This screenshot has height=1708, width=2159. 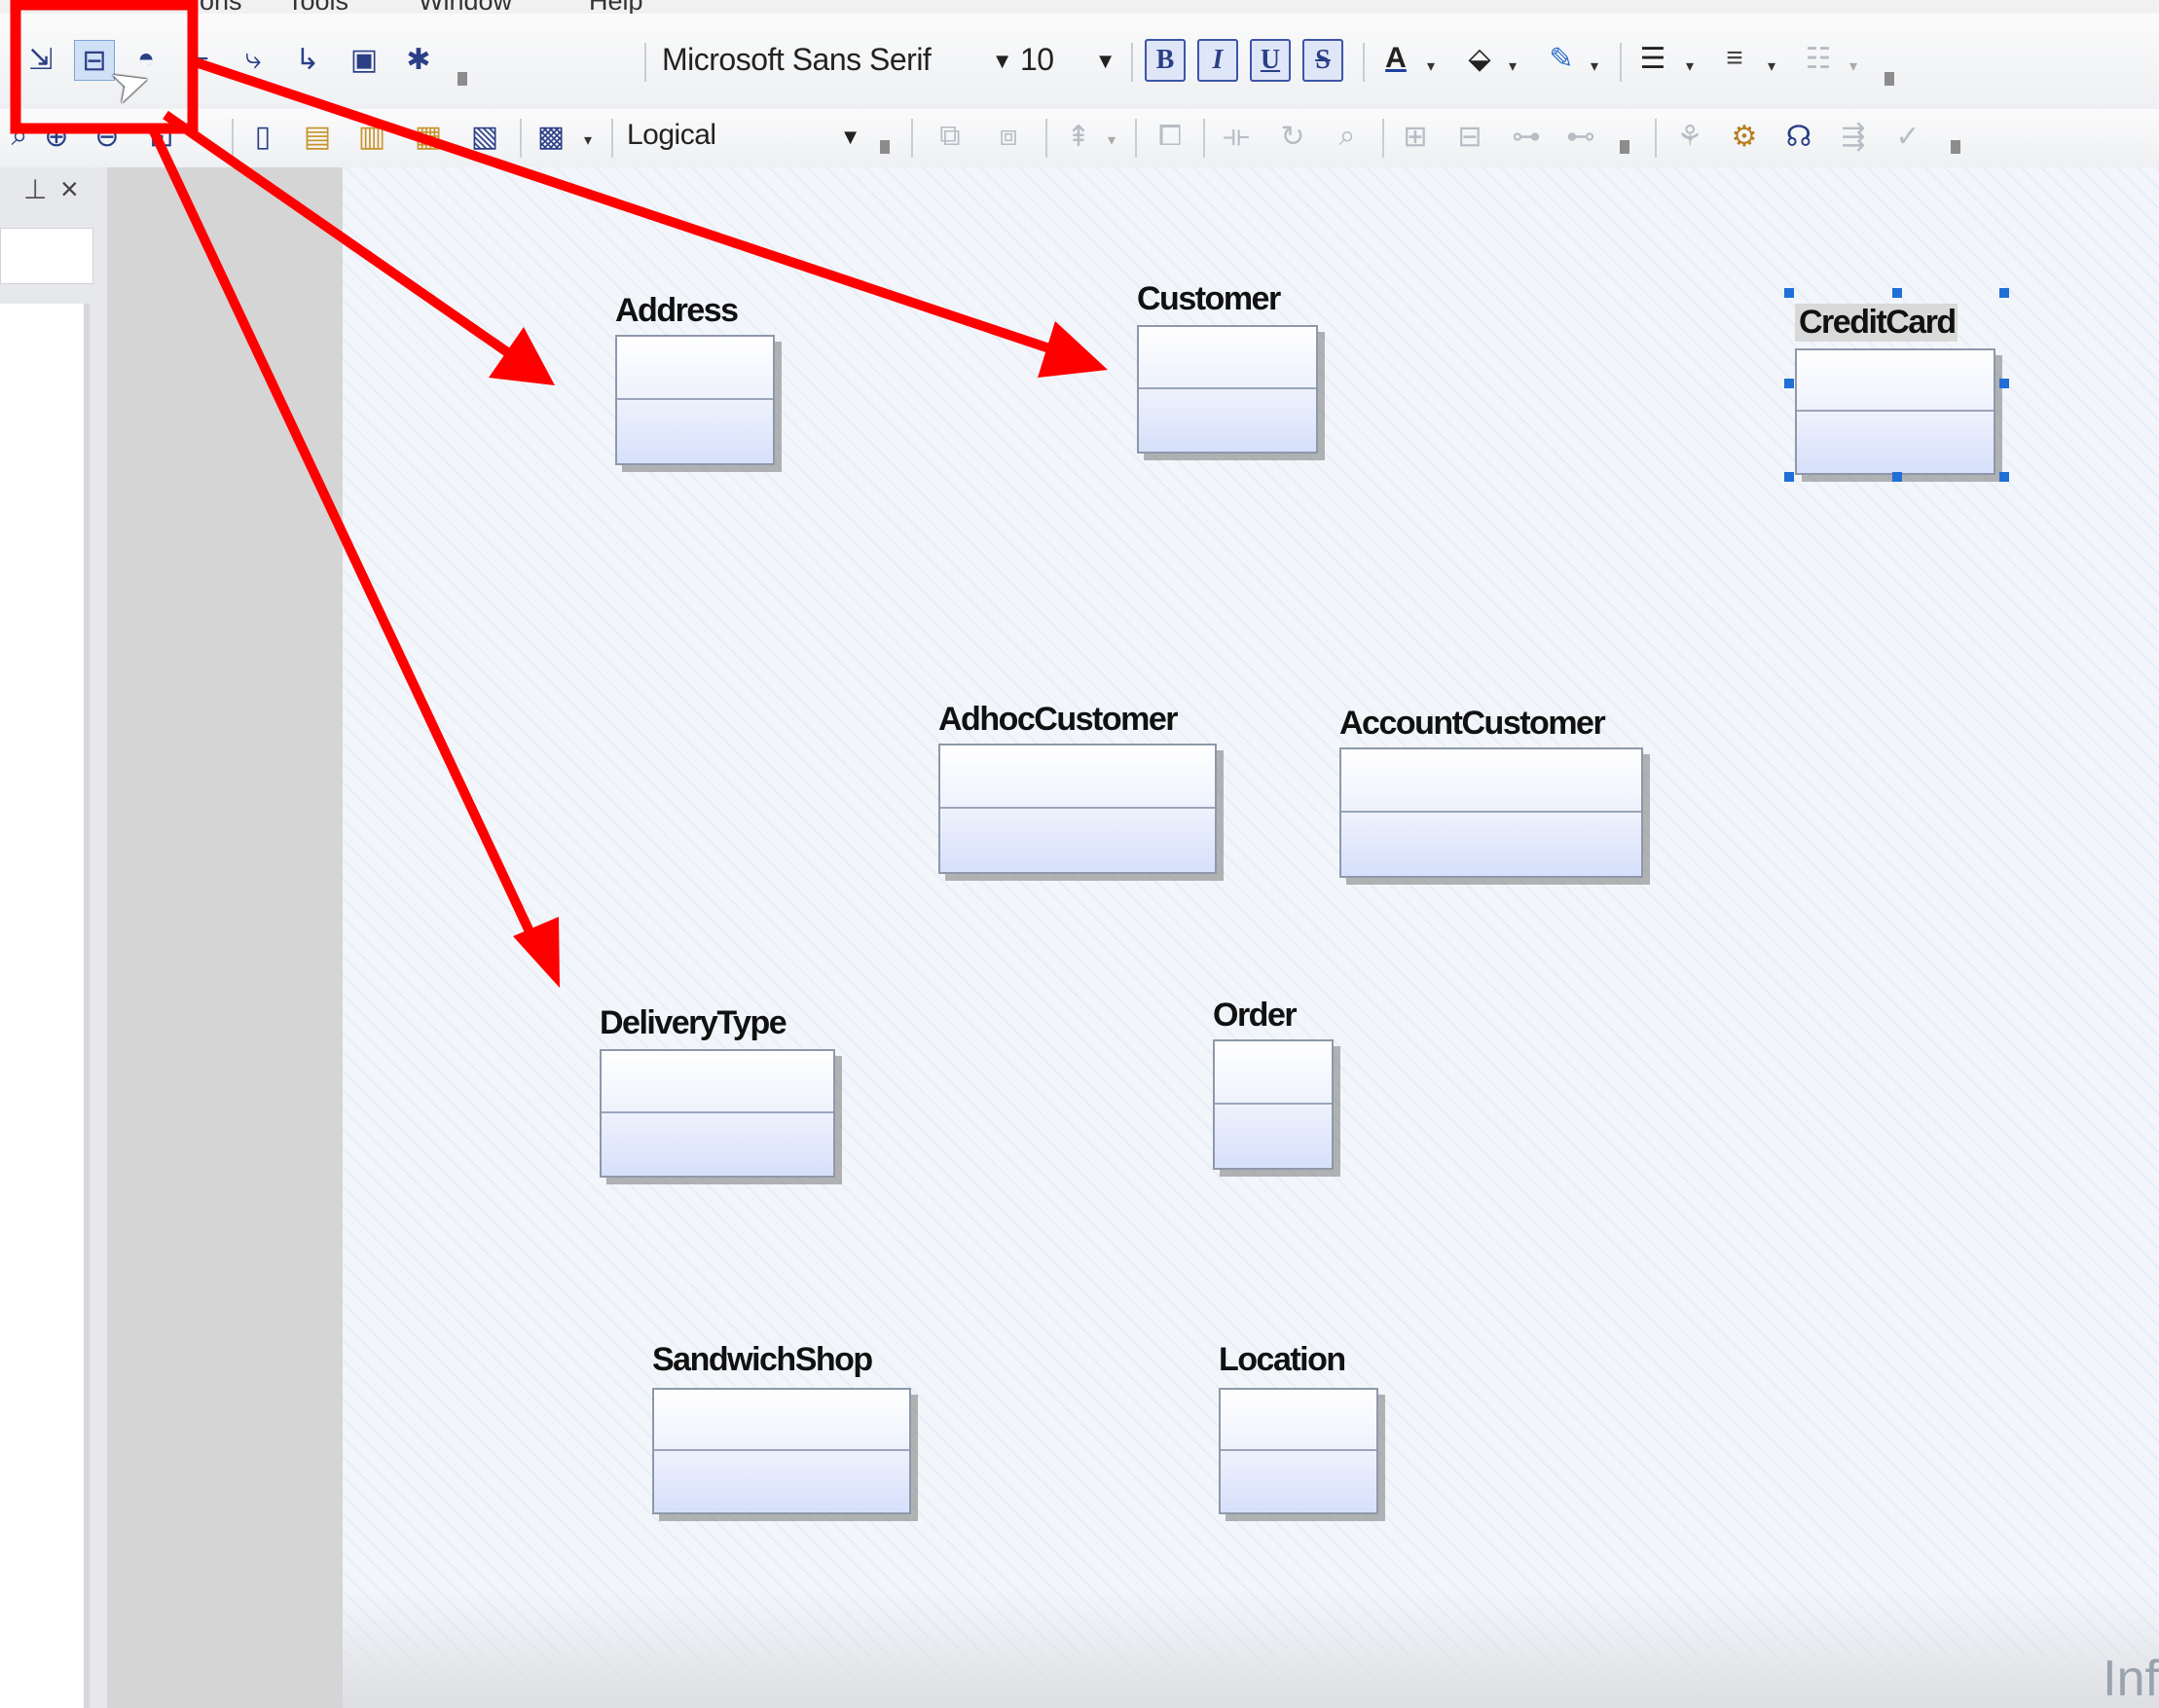 What do you see at coordinates (625, 206) in the screenshot?
I see `arrow-to-customer` at bounding box center [625, 206].